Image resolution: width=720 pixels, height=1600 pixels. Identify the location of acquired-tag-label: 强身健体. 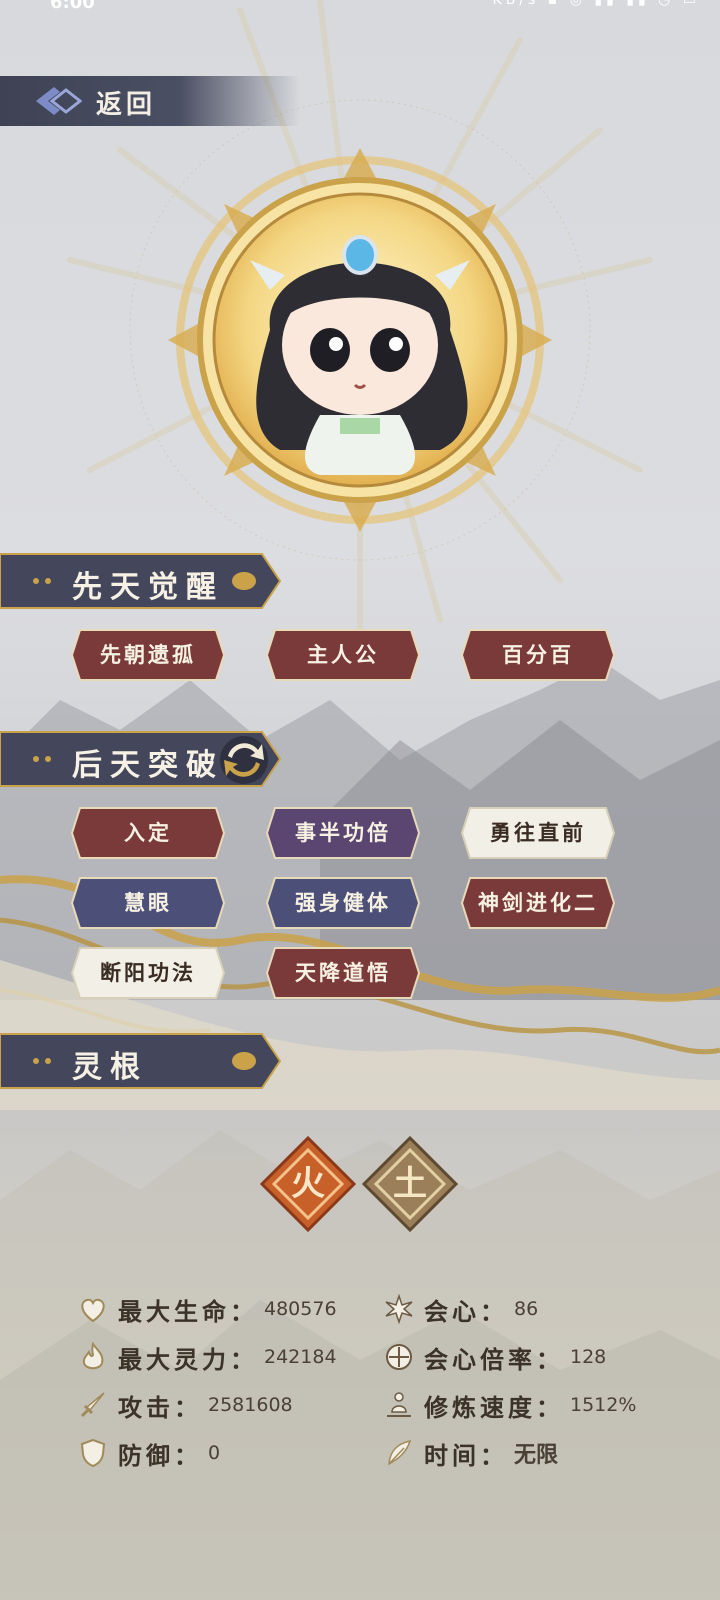
(343, 902).